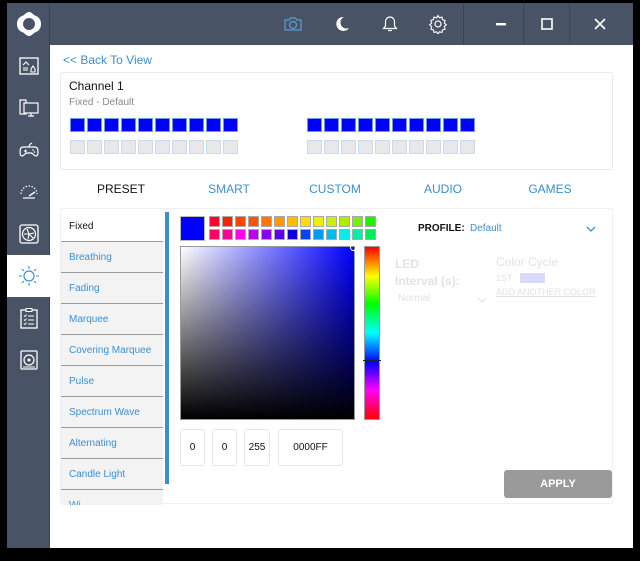  Describe the element at coordinates (335, 189) in the screenshot. I see `tab-custom: CUSTOM` at that location.